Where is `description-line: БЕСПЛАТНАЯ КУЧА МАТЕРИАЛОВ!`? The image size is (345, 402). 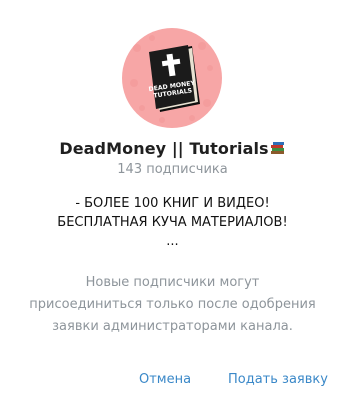 description-line: БЕСПЛАТНАЯ КУЧА МАТЕРИАЛОВ! is located at coordinates (172, 222).